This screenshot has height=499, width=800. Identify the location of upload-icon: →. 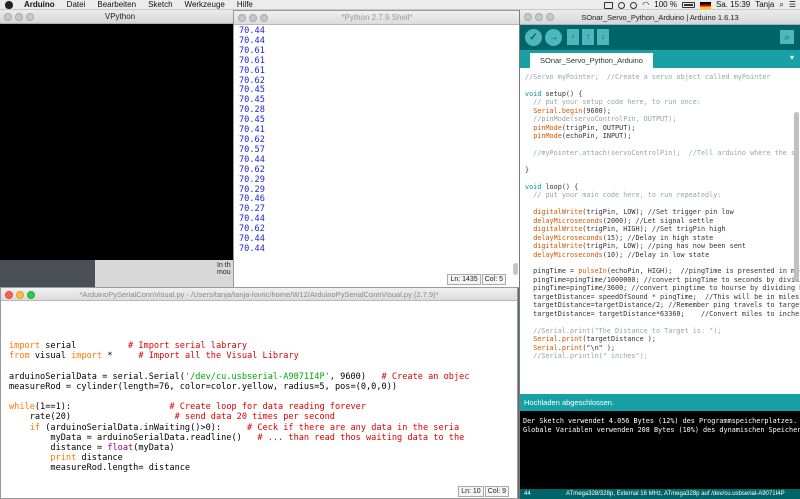
(553, 37).